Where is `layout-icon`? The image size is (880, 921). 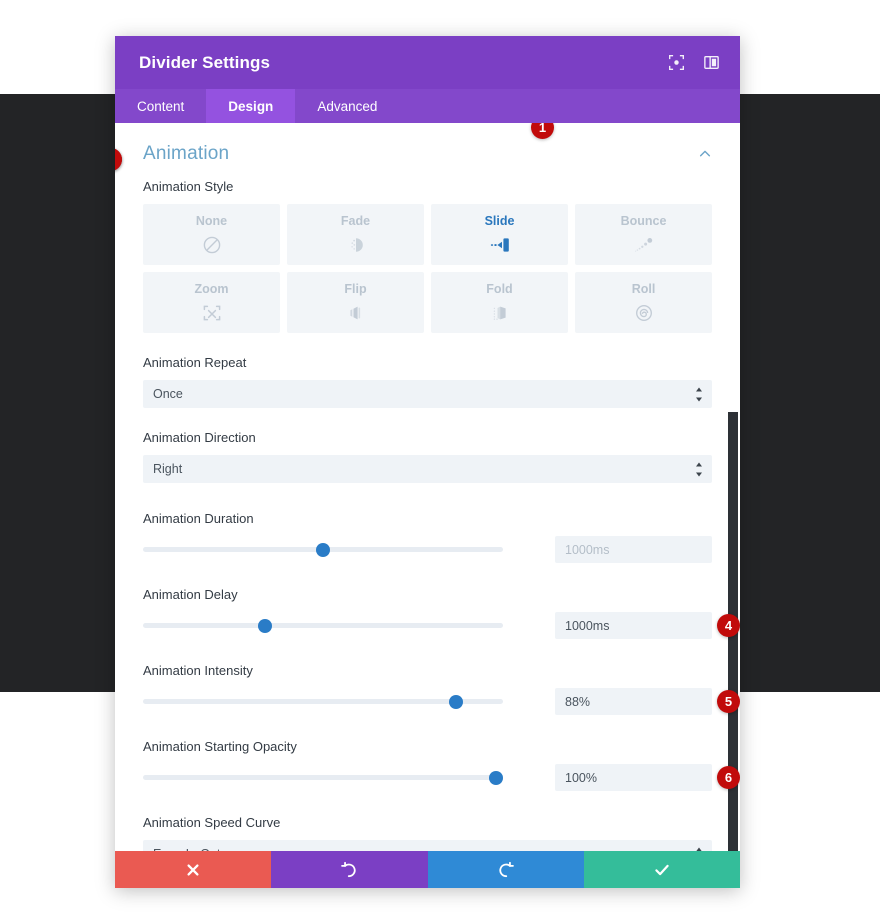
layout-icon is located at coordinates (711, 62).